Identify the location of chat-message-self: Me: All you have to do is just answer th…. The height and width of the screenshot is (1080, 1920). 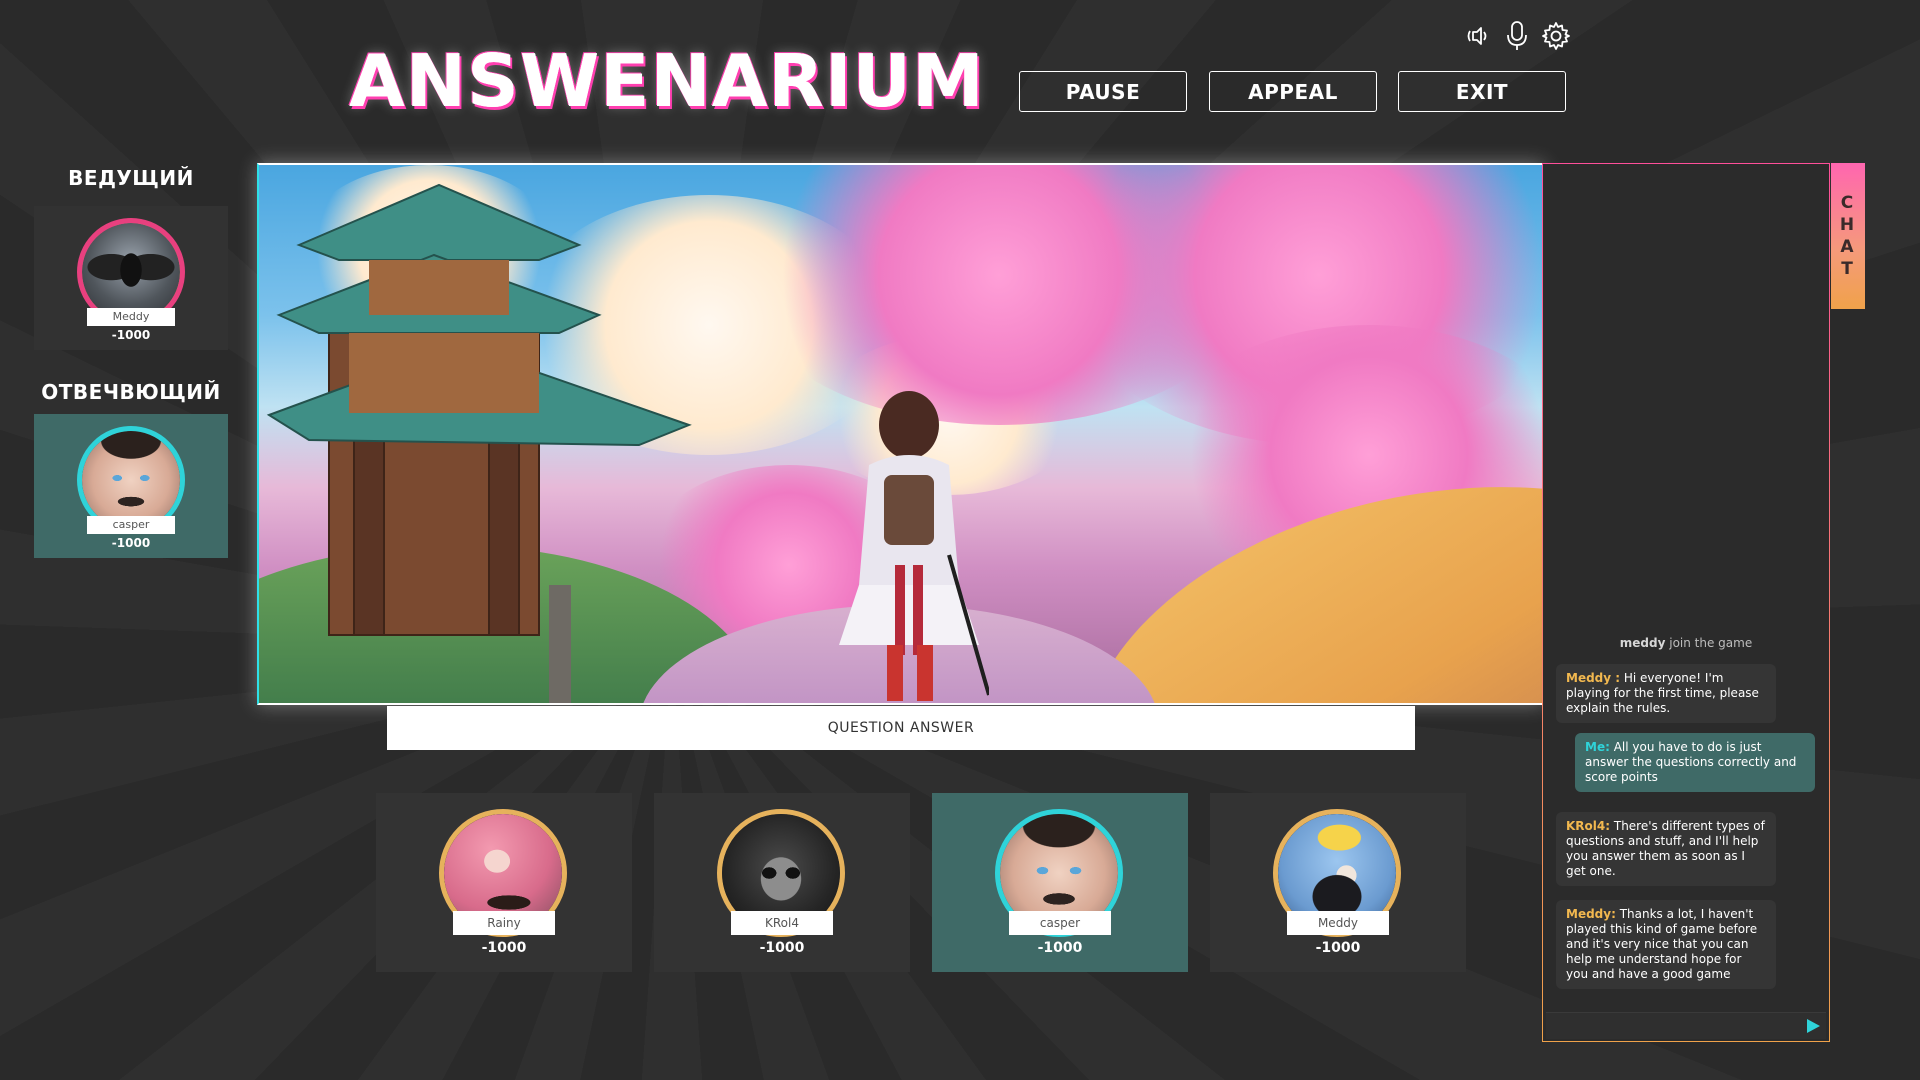
(1695, 762).